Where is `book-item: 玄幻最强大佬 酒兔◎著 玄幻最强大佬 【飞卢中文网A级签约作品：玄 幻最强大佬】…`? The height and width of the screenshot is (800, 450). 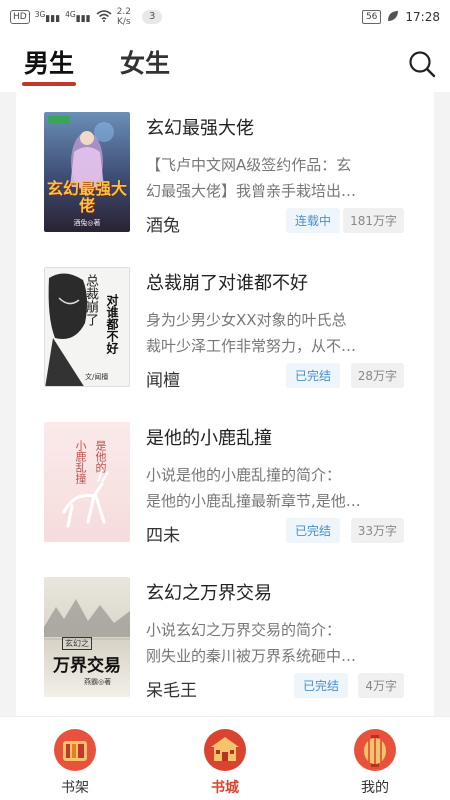
book-item: 玄幻最强大佬 酒兔◎著 玄幻最强大佬 【飞卢中文网A级签约作品：玄 幻最强大佬】… is located at coordinates (228, 182).